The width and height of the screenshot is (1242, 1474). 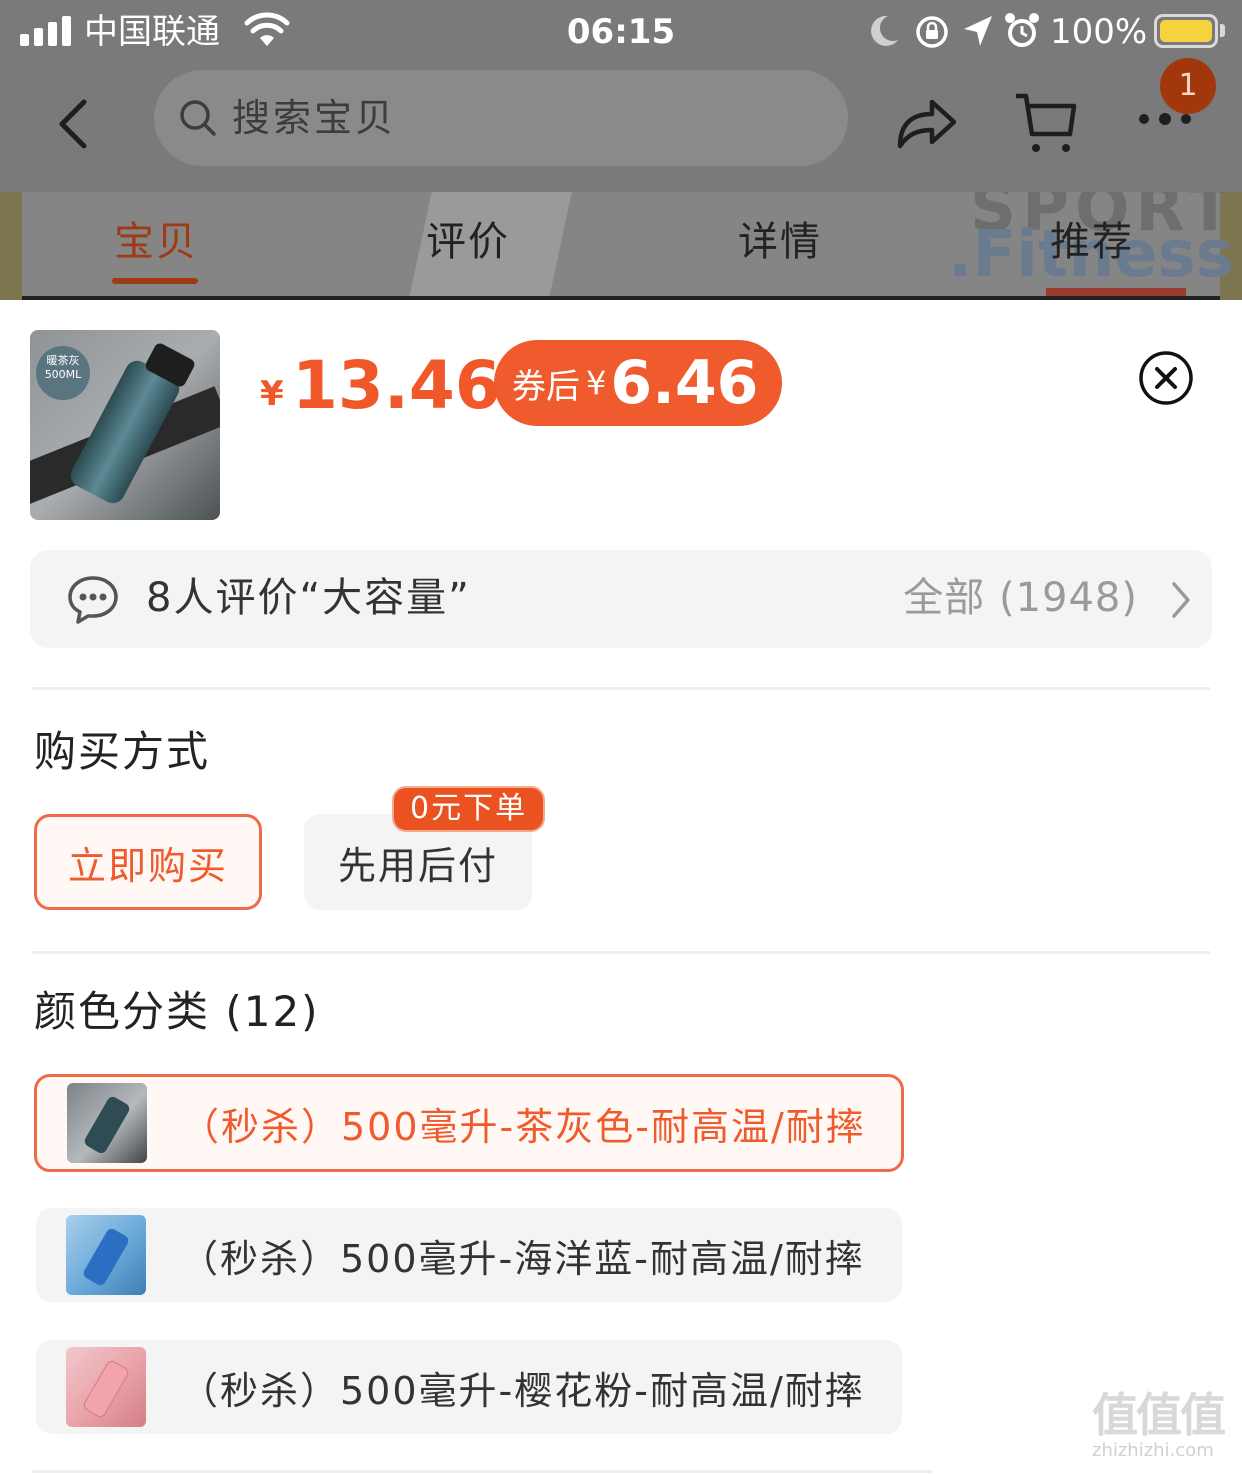 I want to click on status-bar: 中国联通 06:15 100%, so click(x=621, y=32).